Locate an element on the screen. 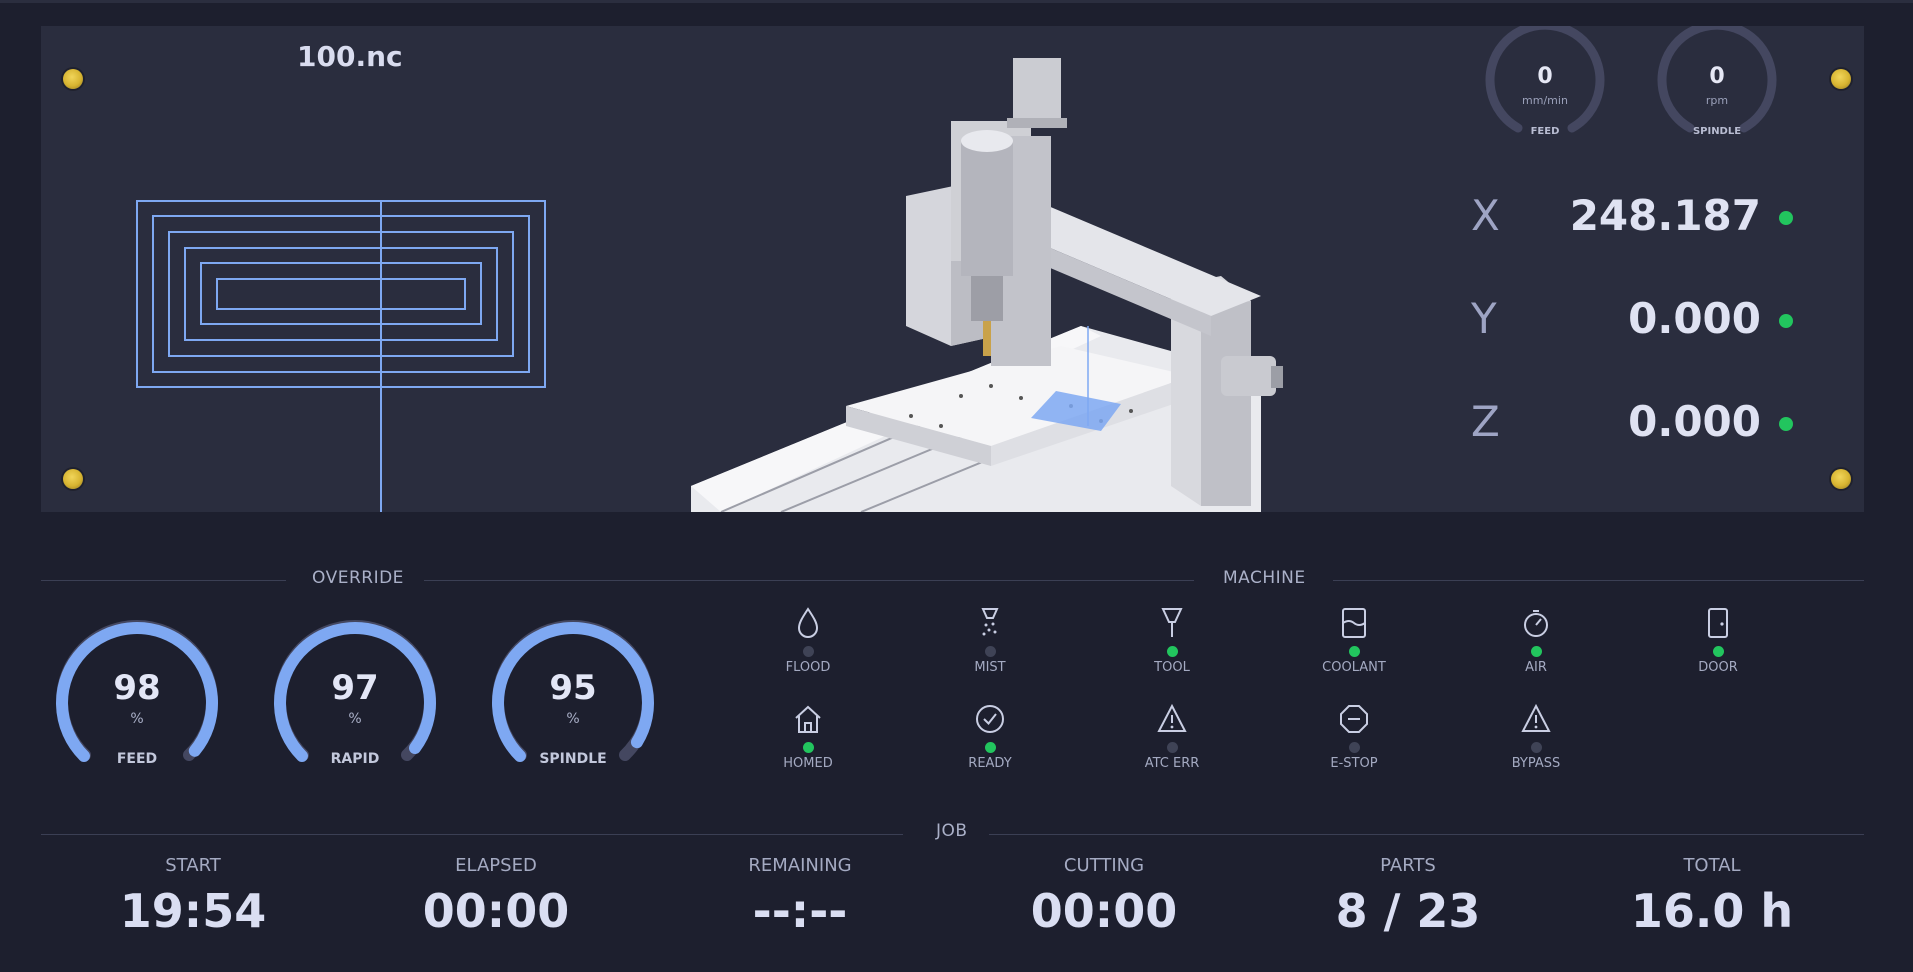  home-icon is located at coordinates (808, 719).